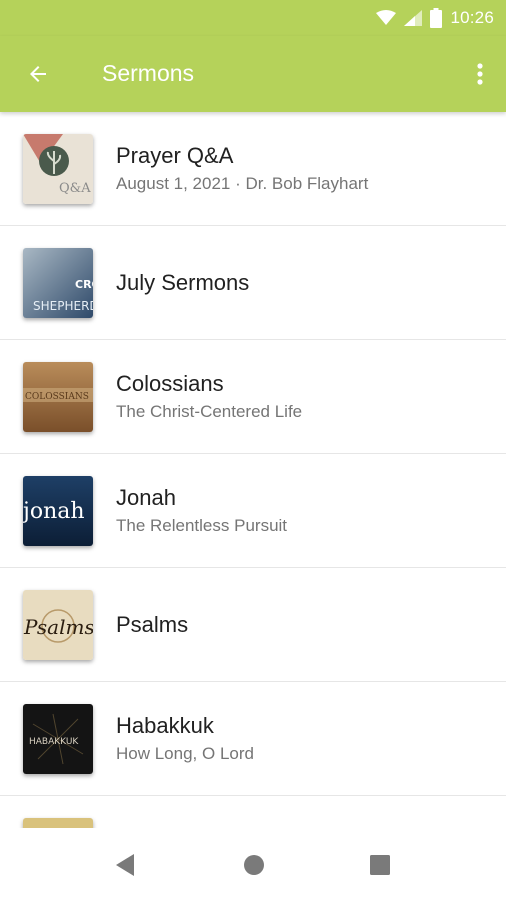  What do you see at coordinates (84, 284) in the screenshot?
I see `svg-text: CRO` at bounding box center [84, 284].